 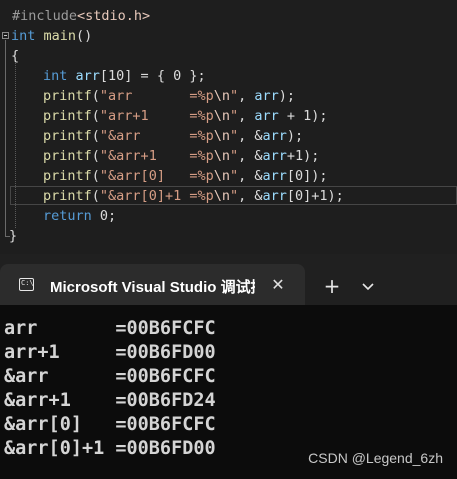 I want to click on code-line-close-brace: }, so click(x=13, y=236).